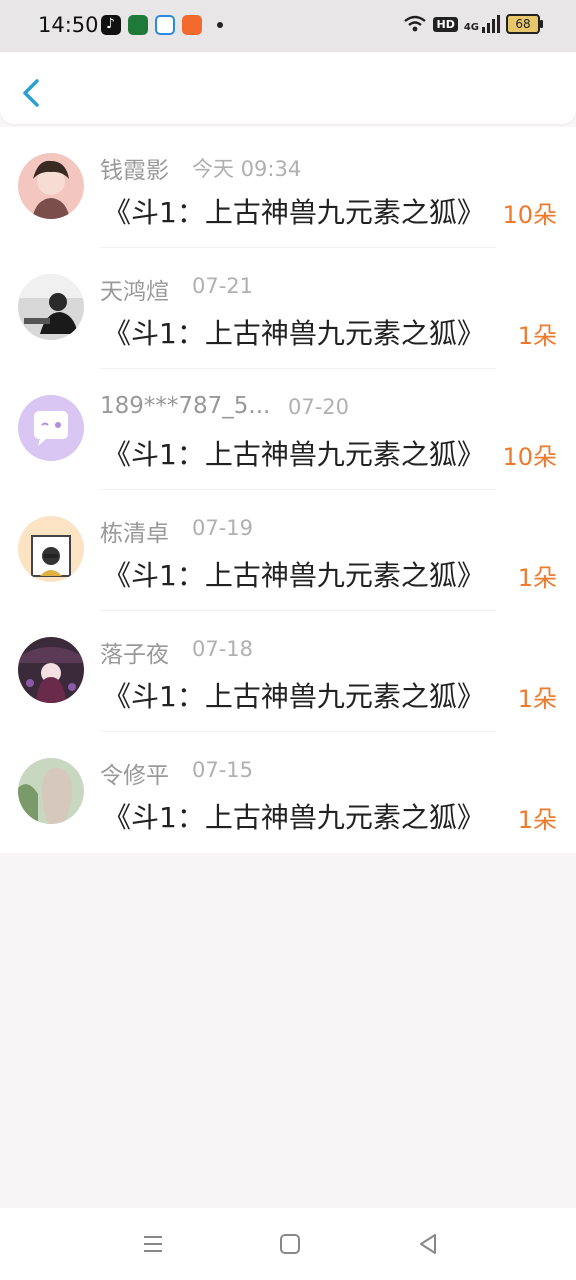 The image size is (576, 1280). What do you see at coordinates (428, 1244) in the screenshot?
I see `back-triangle-icon` at bounding box center [428, 1244].